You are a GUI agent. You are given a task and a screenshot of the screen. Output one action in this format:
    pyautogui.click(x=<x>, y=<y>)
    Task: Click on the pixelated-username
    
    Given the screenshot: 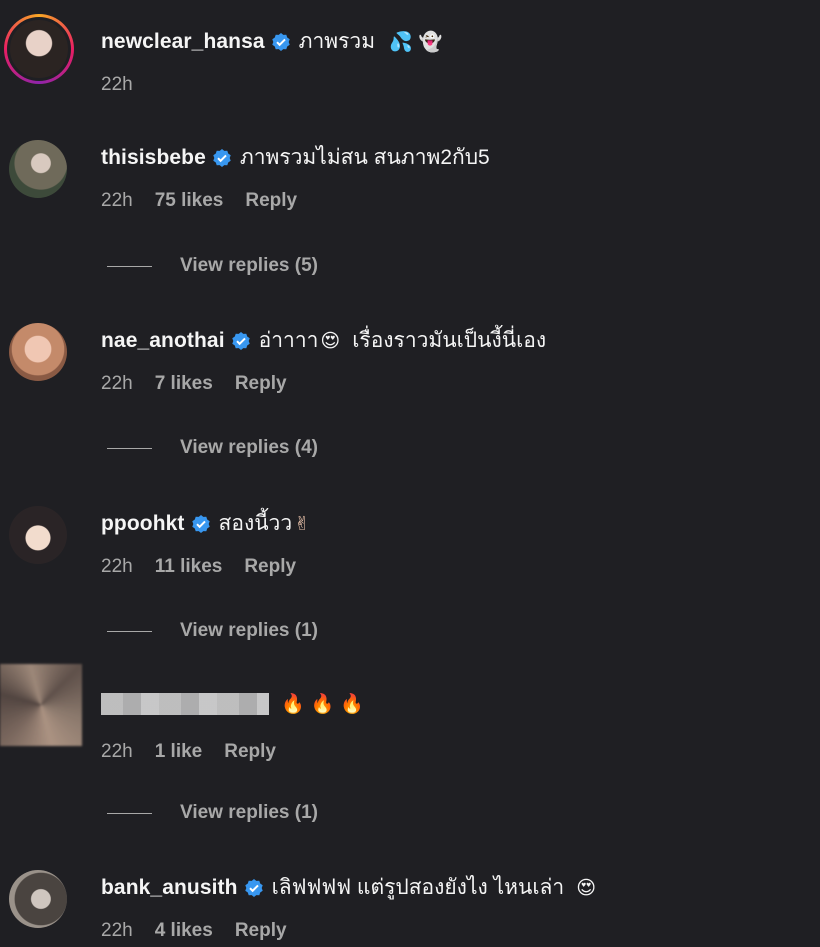 What is the action you would take?
    pyautogui.click(x=185, y=704)
    